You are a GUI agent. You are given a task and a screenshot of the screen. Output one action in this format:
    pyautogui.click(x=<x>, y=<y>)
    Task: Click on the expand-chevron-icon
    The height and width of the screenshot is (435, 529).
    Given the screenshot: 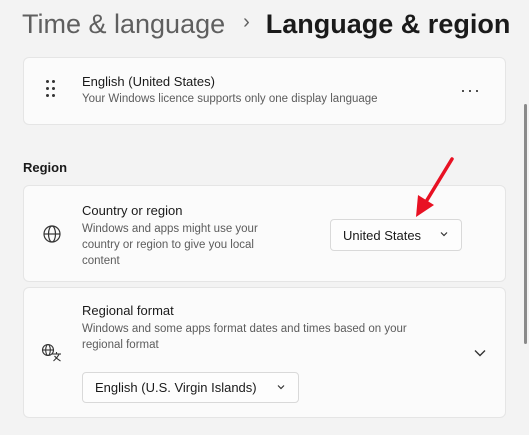 What is the action you would take?
    pyautogui.click(x=480, y=353)
    